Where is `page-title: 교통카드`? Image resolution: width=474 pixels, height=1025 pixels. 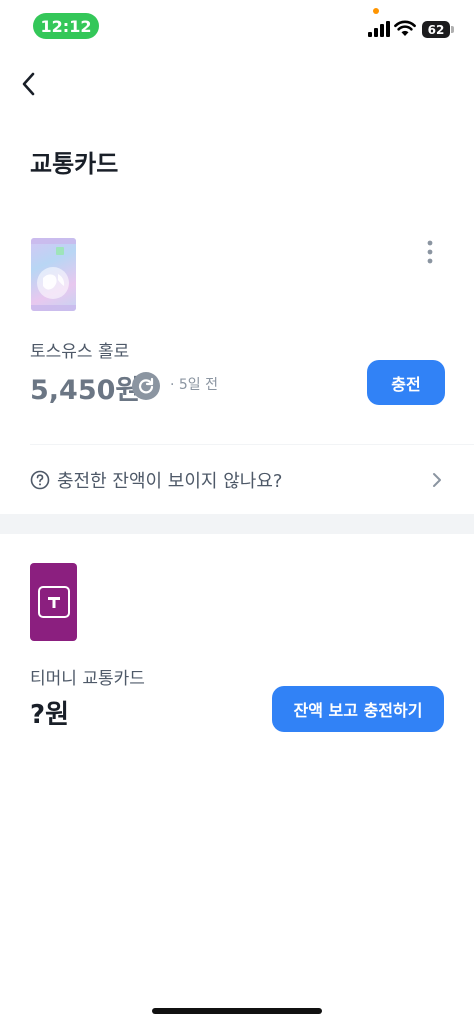 page-title: 교통카드 is located at coordinates (74, 164).